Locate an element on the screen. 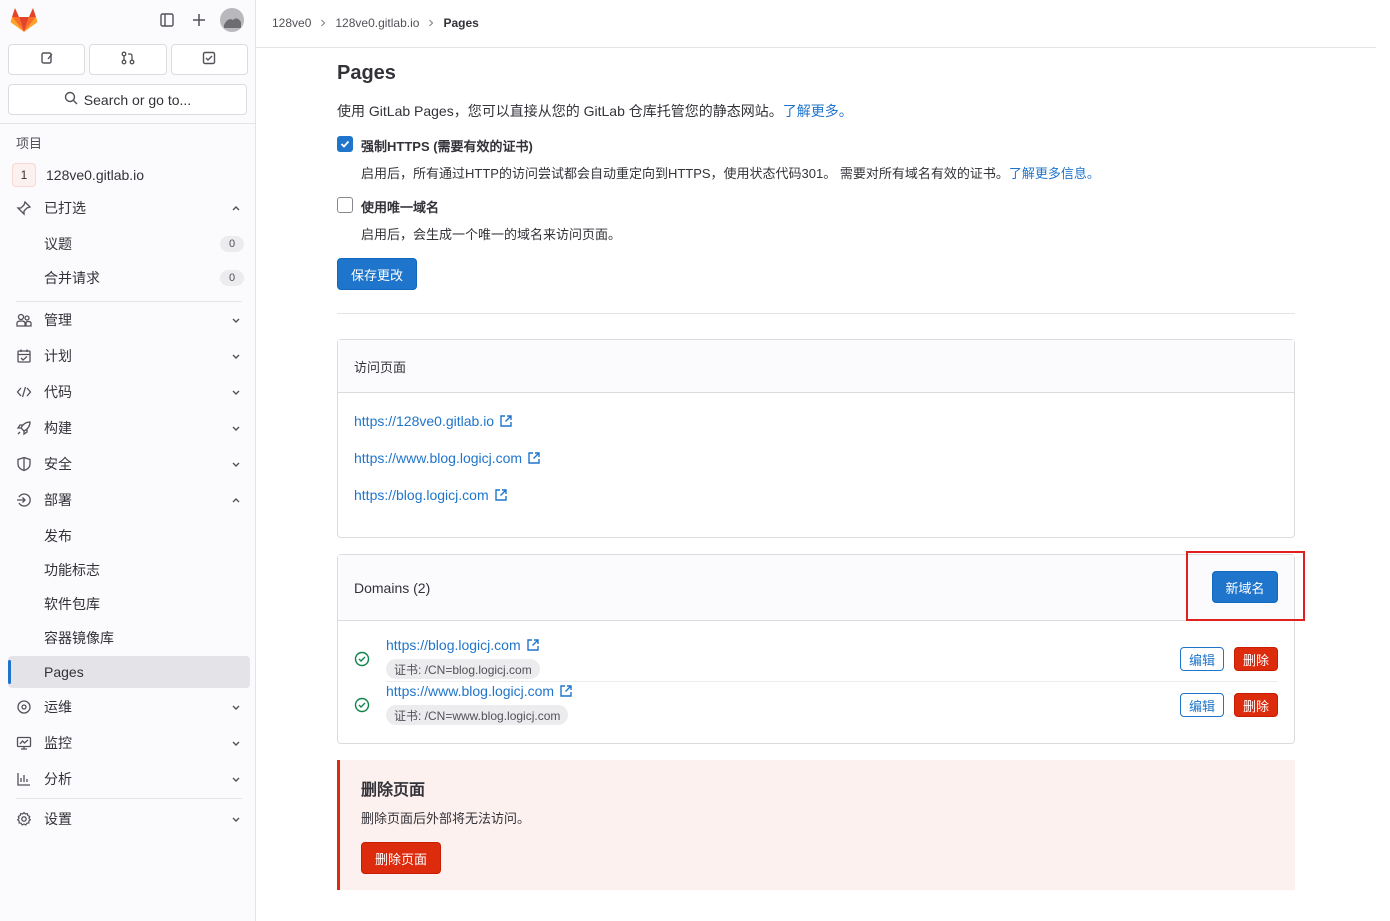 The width and height of the screenshot is (1390, 921). check-icon is located at coordinates (345, 144).